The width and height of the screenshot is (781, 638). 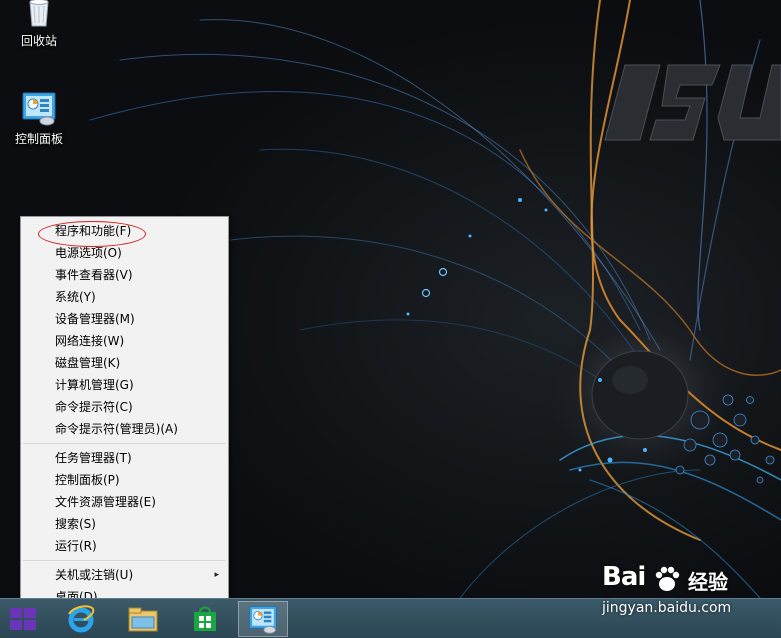 I want to click on menu-item-system: 系统(Y), so click(x=124, y=297).